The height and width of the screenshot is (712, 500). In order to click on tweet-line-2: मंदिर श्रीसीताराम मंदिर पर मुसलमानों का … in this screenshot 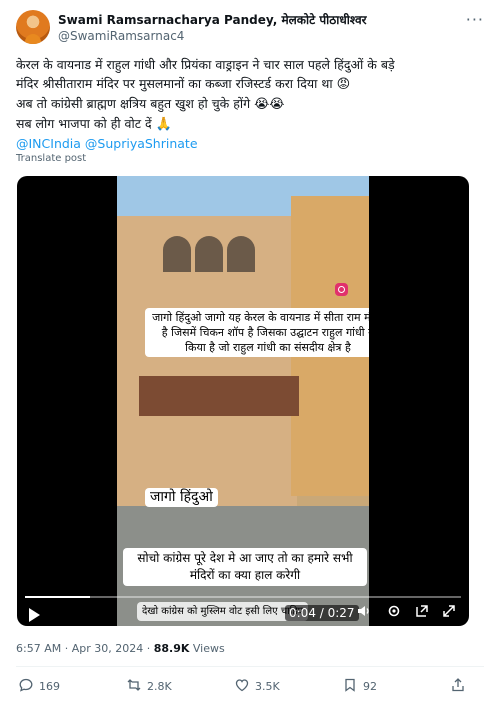, I will do `click(251, 84)`.